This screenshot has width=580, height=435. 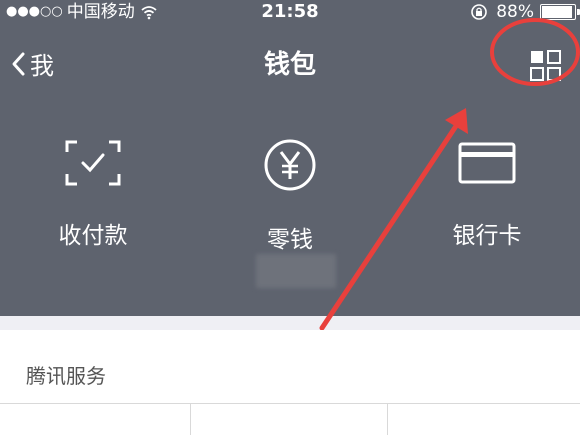 I want to click on pay-receive-button: 收付款, so click(x=93, y=194).